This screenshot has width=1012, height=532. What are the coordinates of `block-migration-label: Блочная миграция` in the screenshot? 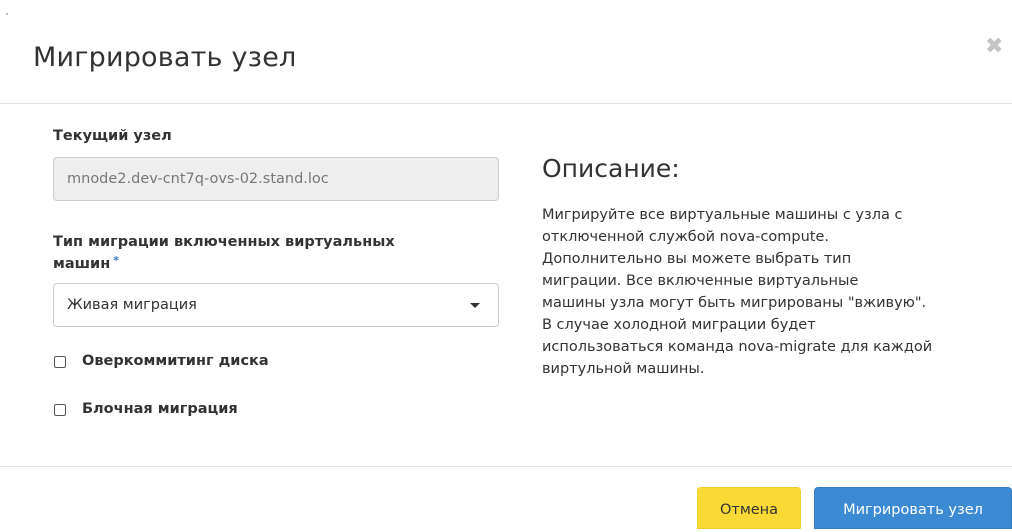 It's located at (160, 409).